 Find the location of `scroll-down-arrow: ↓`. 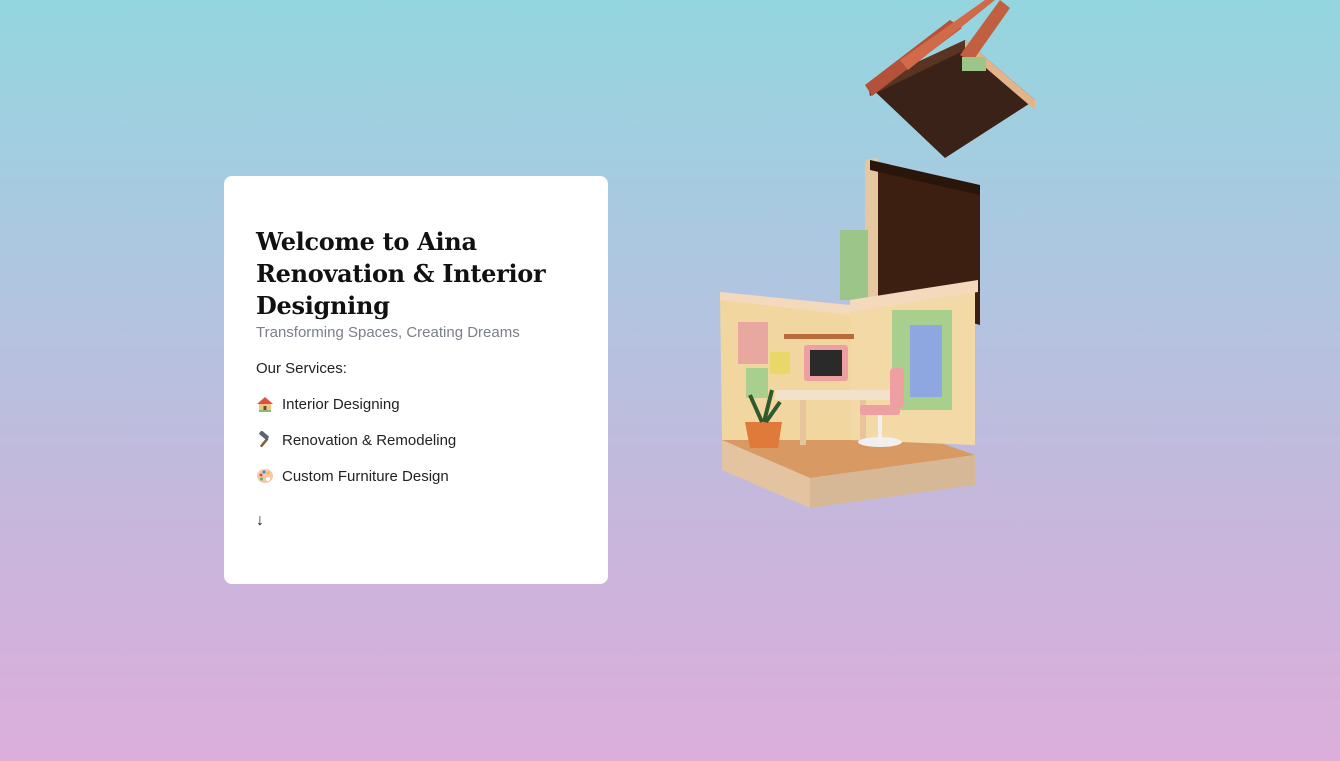

scroll-down-arrow: ↓ is located at coordinates (260, 521).